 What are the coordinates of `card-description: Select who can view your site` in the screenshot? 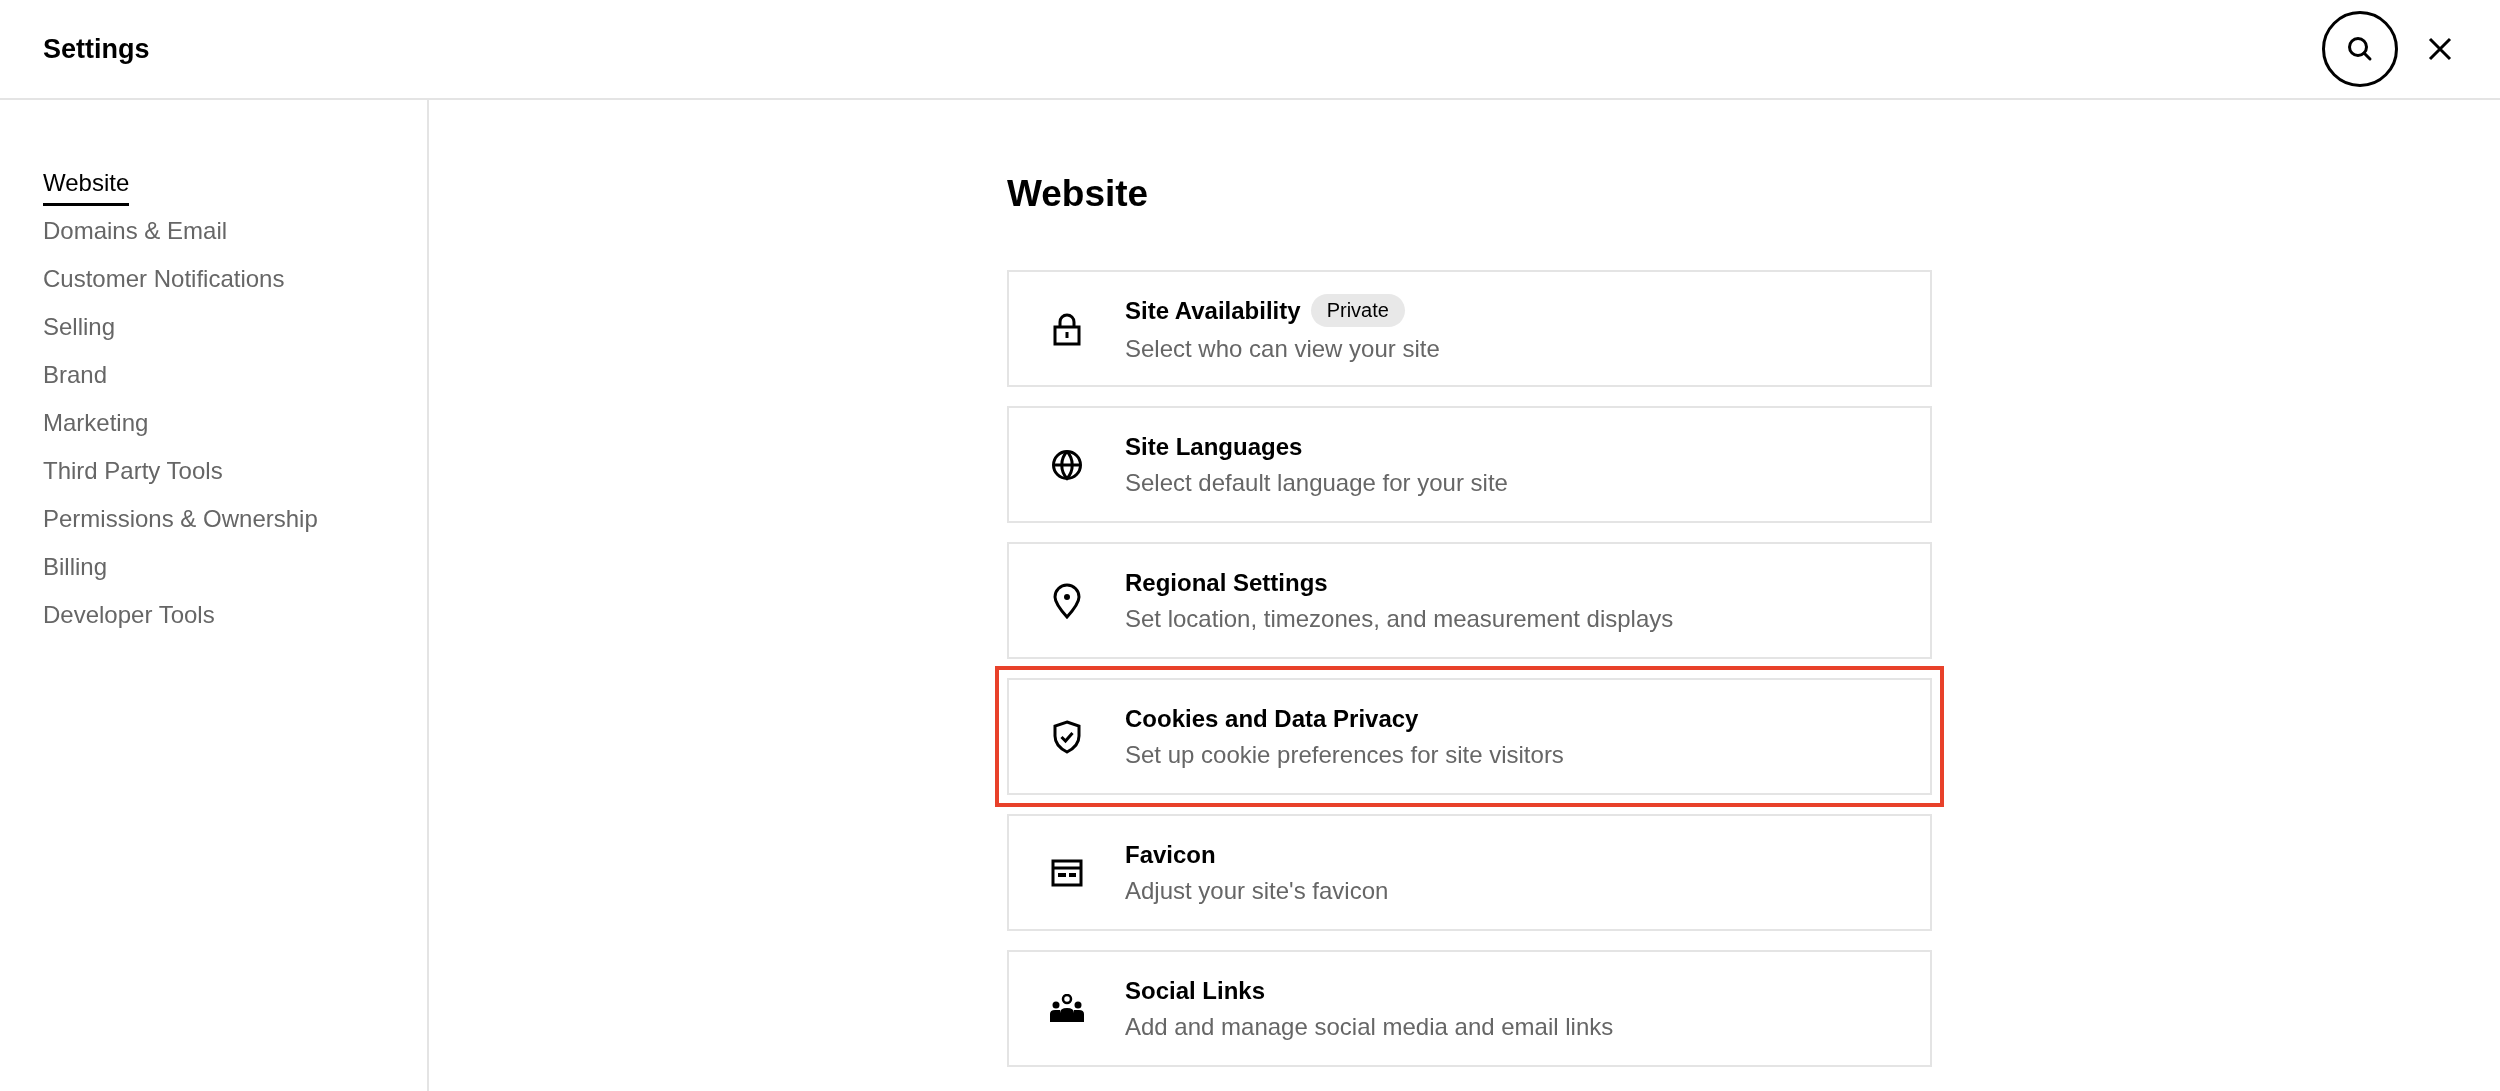 It's located at (1282, 349).